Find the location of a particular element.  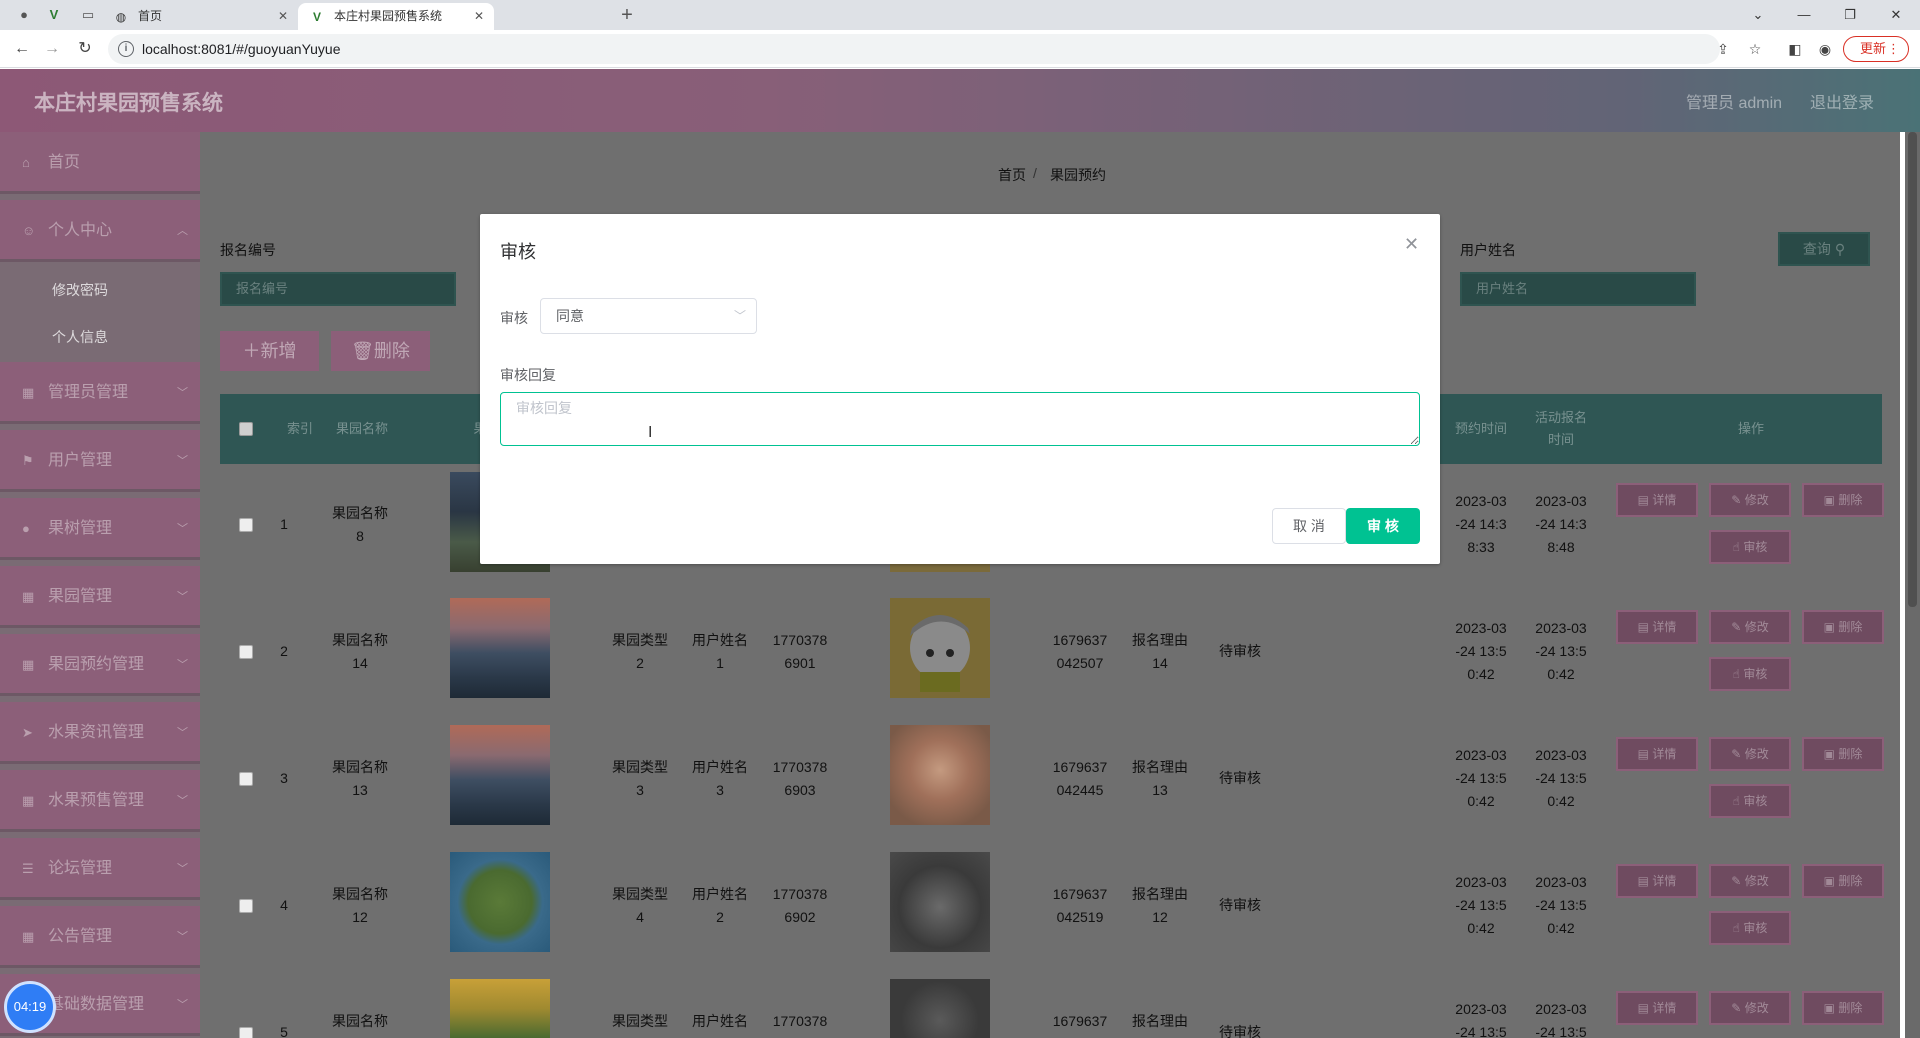

row-user-name: 用户姓名 2 is located at coordinates (720, 905).